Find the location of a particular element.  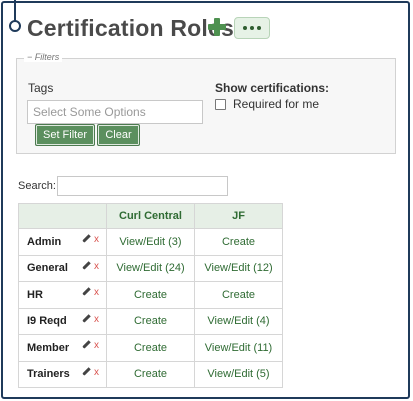

jf-link: View/Edit (4) is located at coordinates (238, 321).